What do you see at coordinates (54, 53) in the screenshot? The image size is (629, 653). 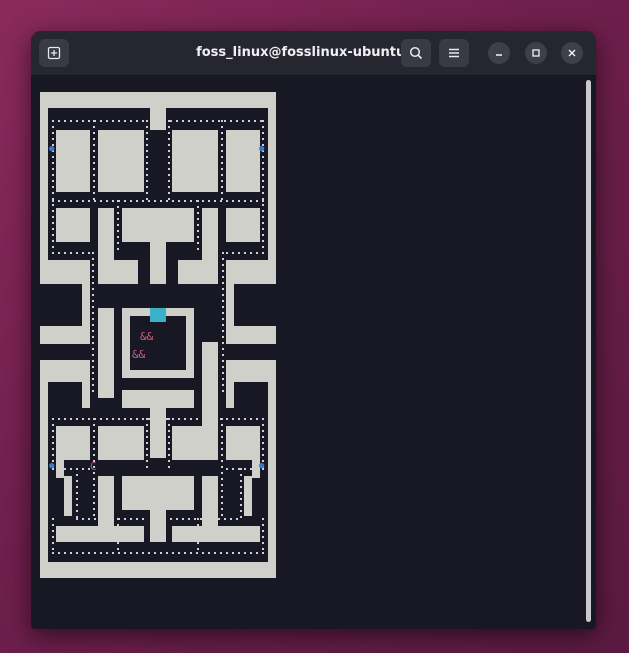 I see `new-tab-button` at bounding box center [54, 53].